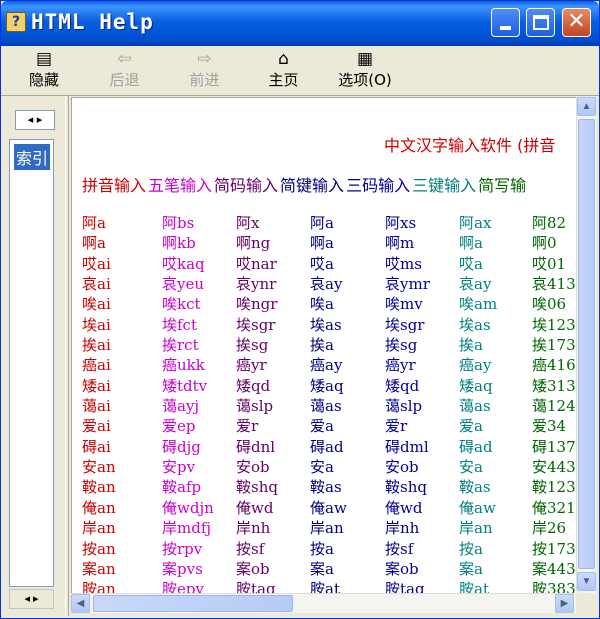 This screenshot has height=619, width=600. I want to click on title-bar: ? HTML Help ✕, so click(300, 23).